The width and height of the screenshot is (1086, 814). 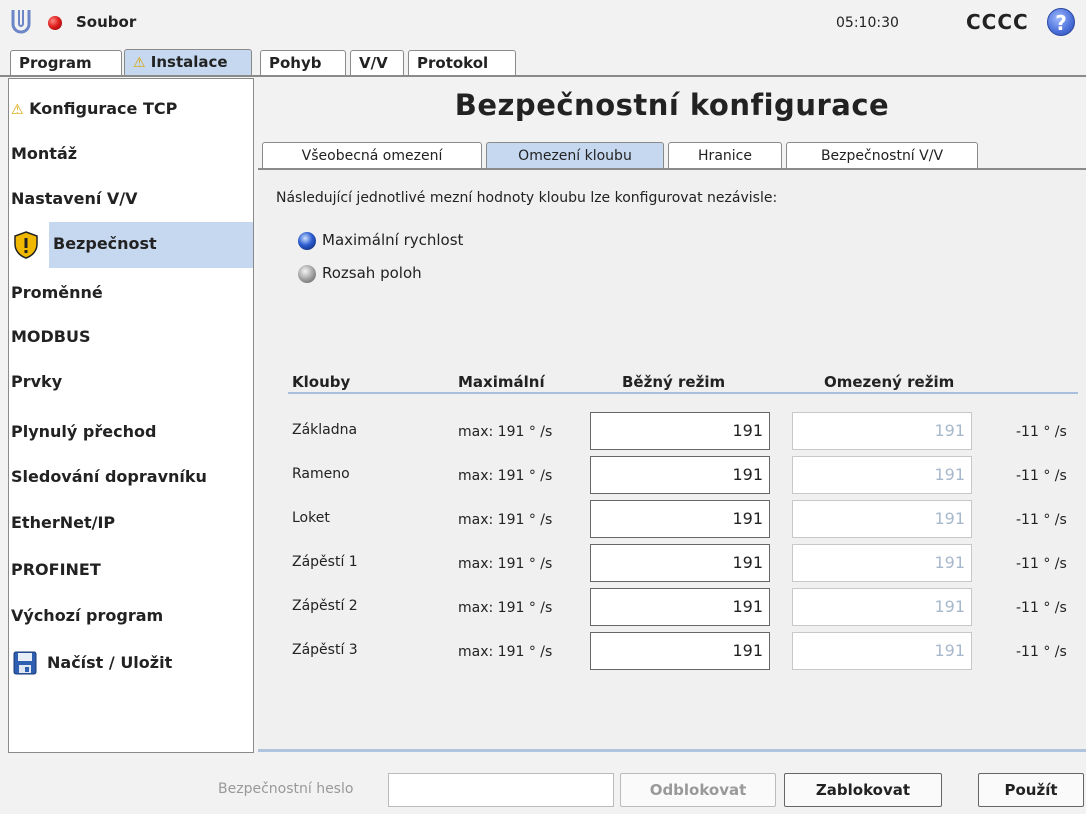 I want to click on joint-name: Zápěstí 1, so click(x=325, y=562).